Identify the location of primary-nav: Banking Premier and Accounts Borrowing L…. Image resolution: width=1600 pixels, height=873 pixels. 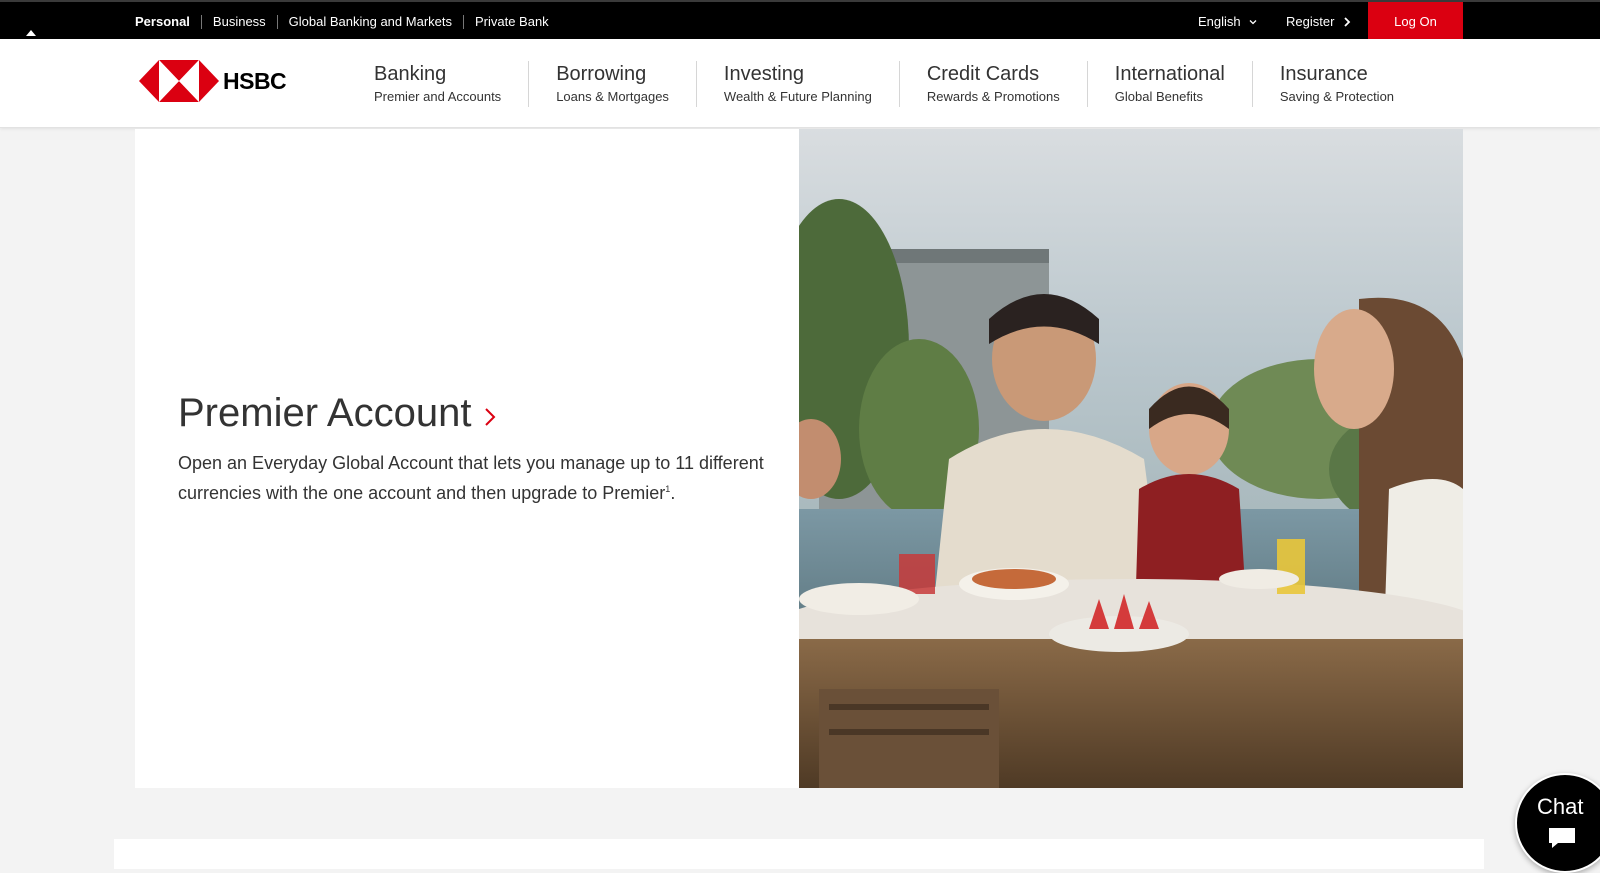
(884, 83).